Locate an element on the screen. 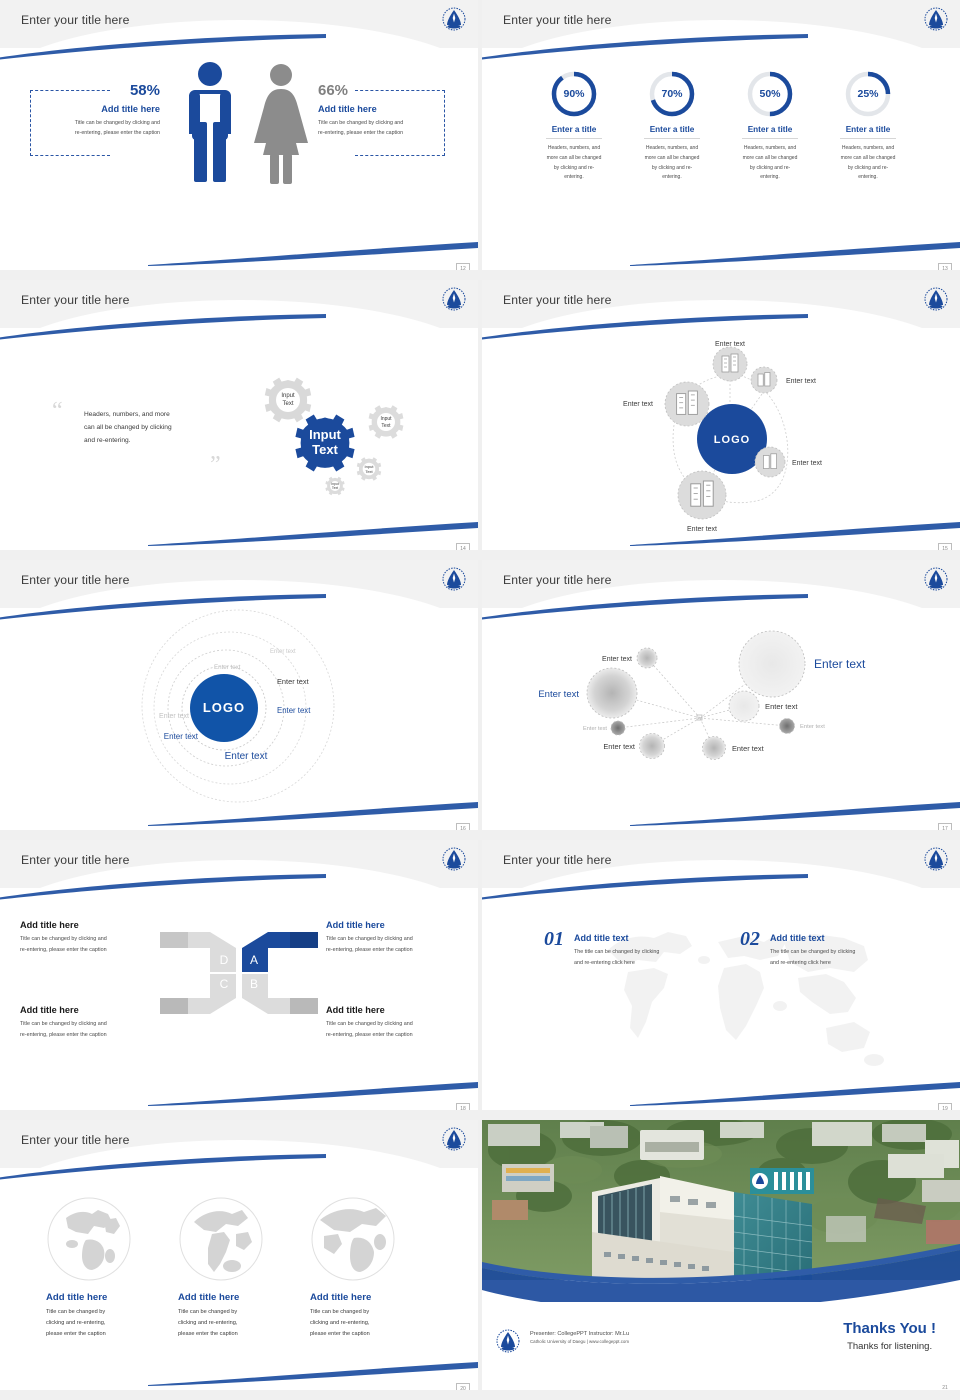  donut-chart-50: 50% is located at coordinates (770, 94).